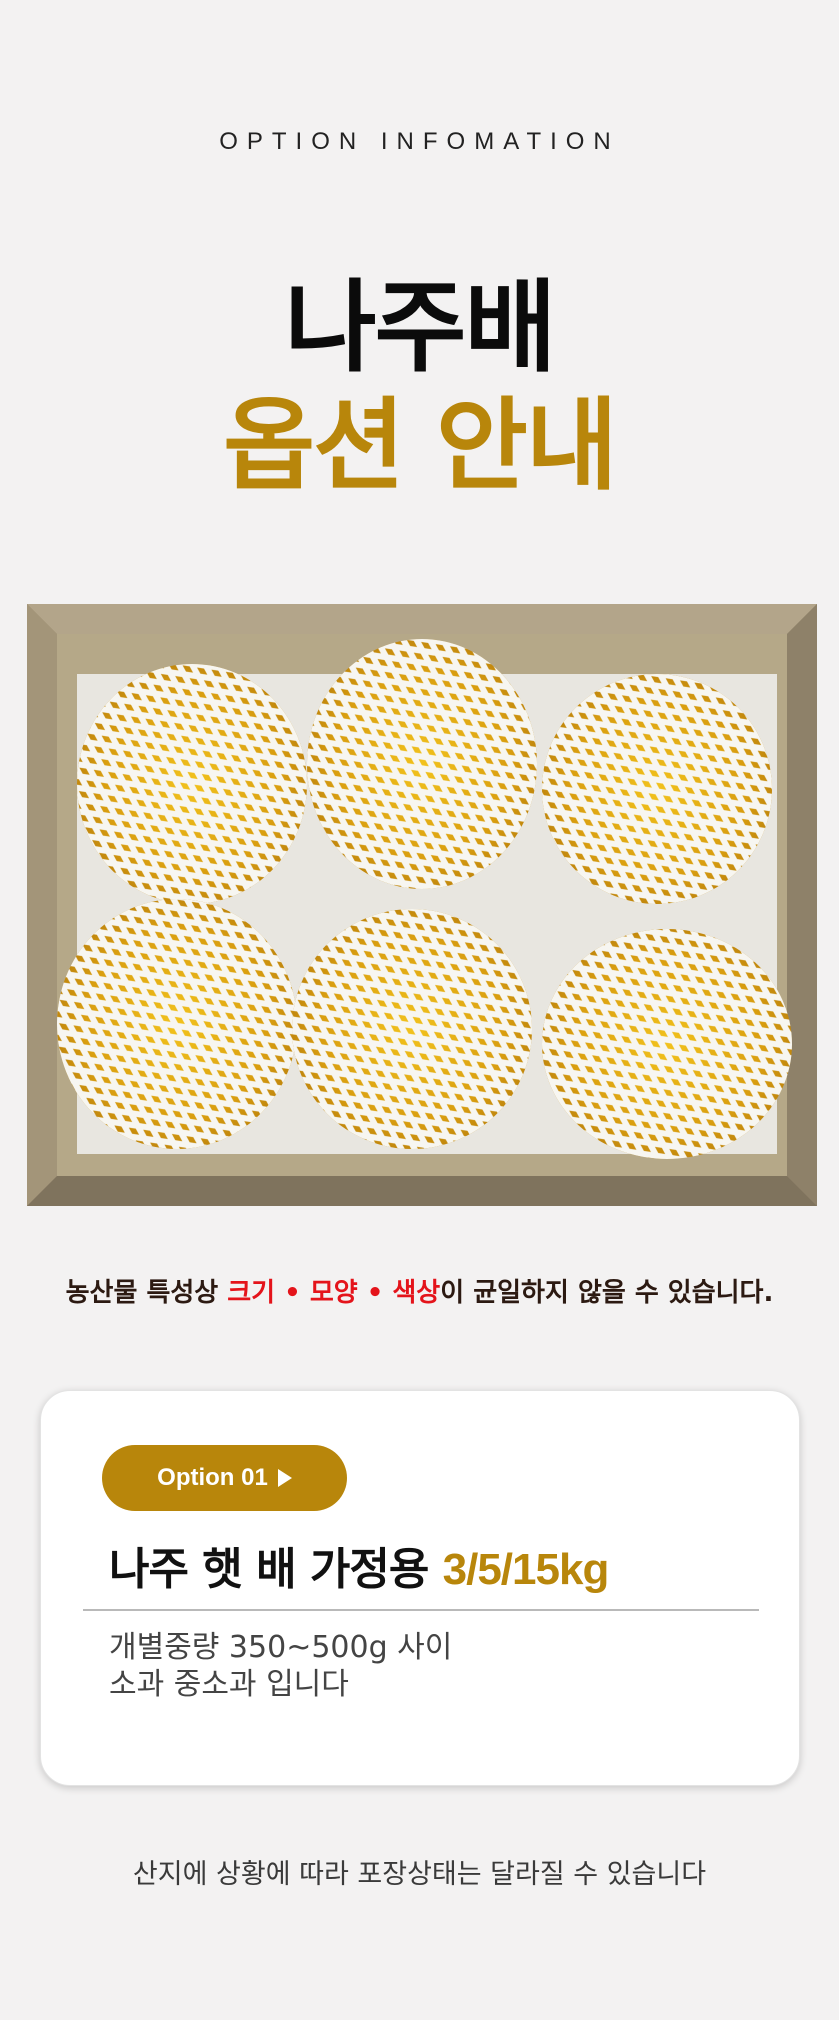 The width and height of the screenshot is (839, 2020). Describe the element at coordinates (419, 141) in the screenshot. I see `option-info-eyebrow: OPTION INFOMATION` at that location.